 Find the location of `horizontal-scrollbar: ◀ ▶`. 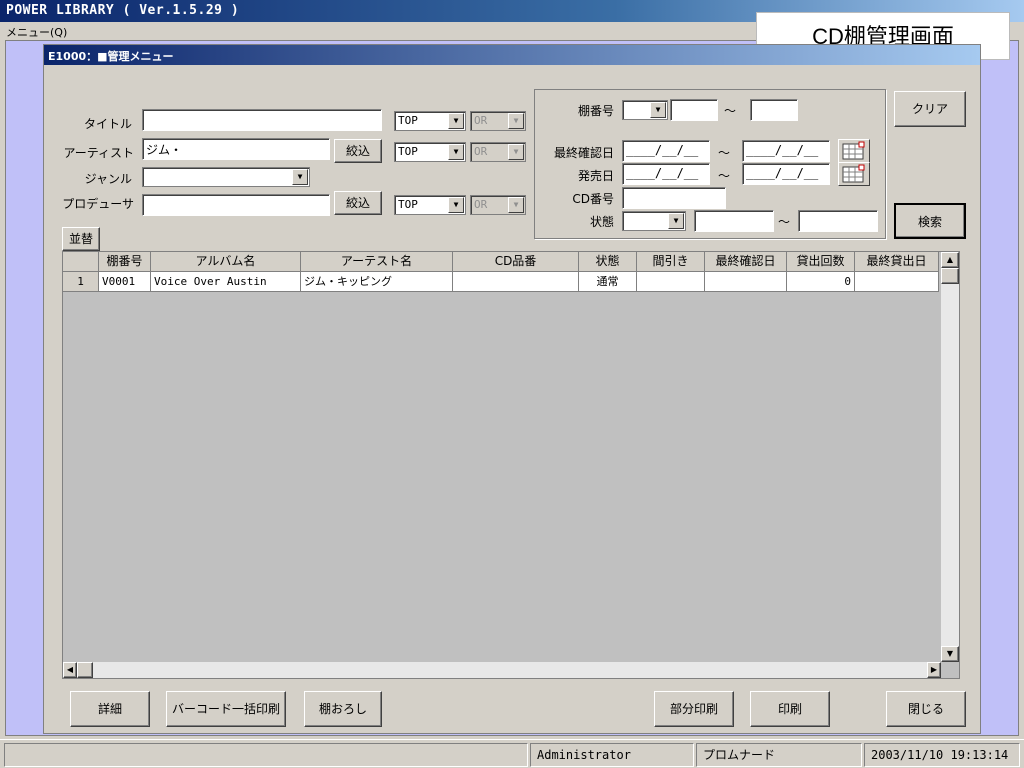

horizontal-scrollbar: ◀ ▶ is located at coordinates (502, 670).